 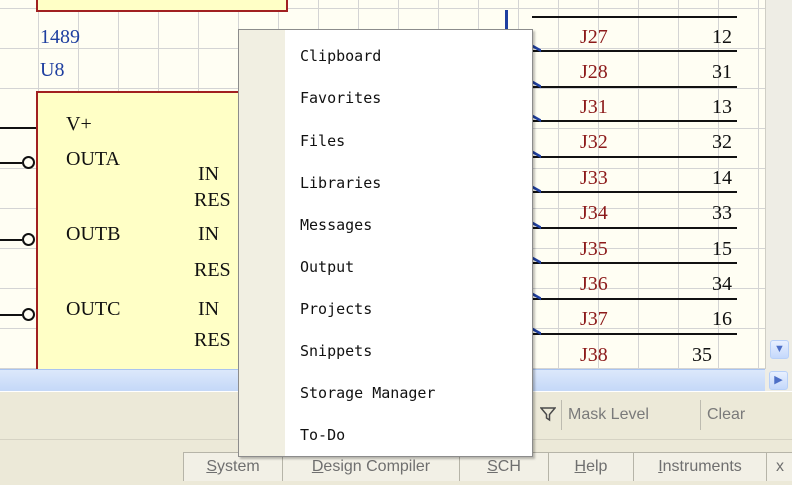 I want to click on net-label: J31, so click(x=594, y=107).